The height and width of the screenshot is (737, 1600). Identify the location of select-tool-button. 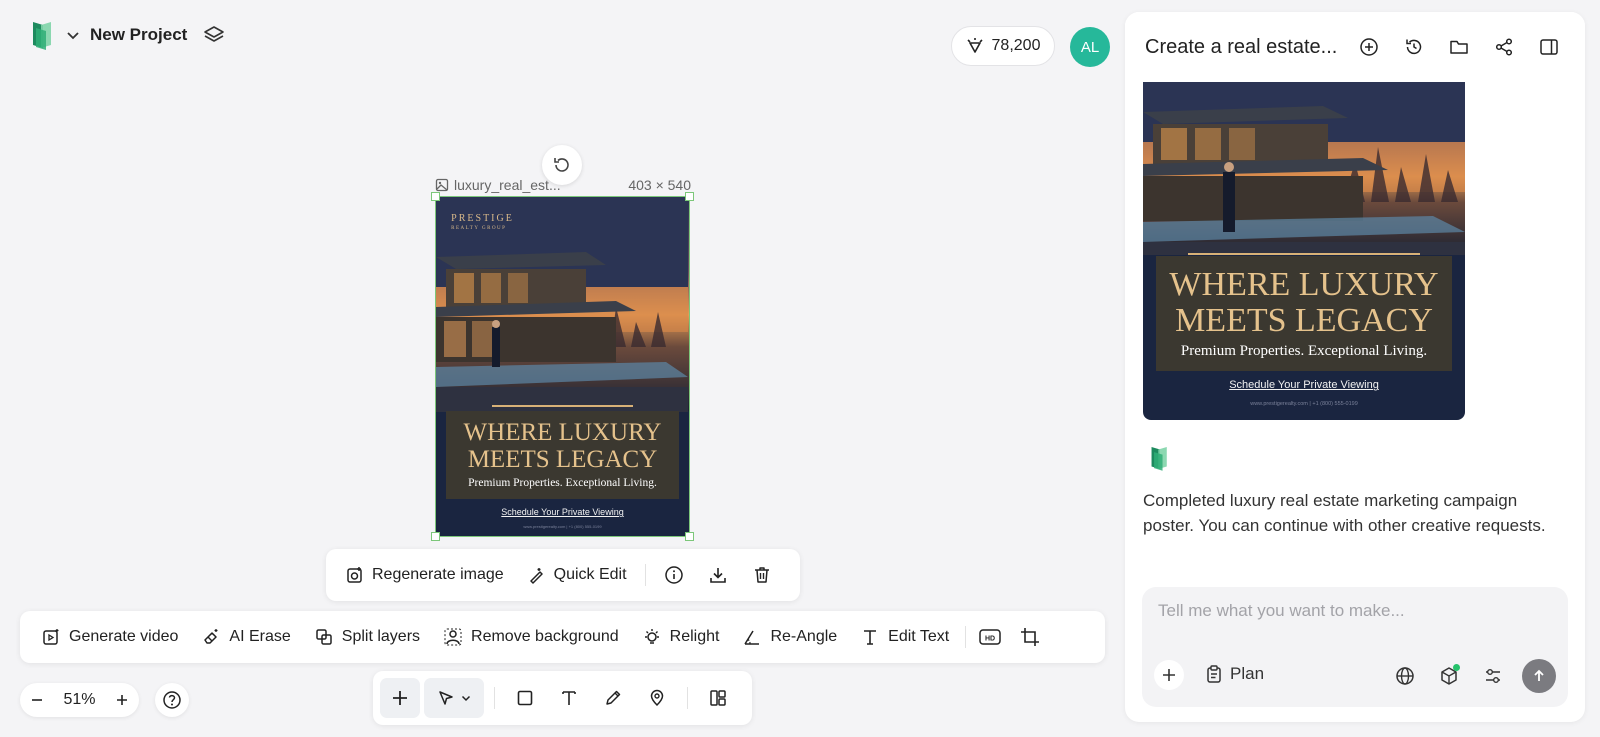
(454, 698).